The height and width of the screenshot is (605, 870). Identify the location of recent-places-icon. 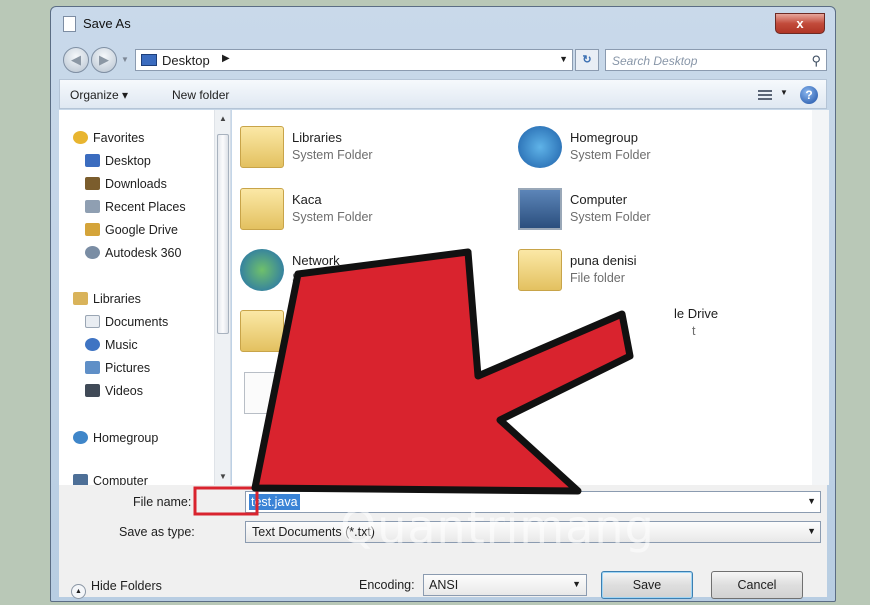
(92, 206).